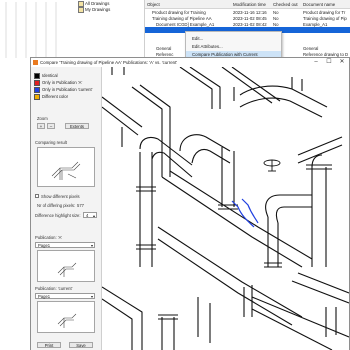 The width and height of the screenshot is (350, 350). Describe the element at coordinates (311, 48) in the screenshot. I see `row-doc: General` at that location.